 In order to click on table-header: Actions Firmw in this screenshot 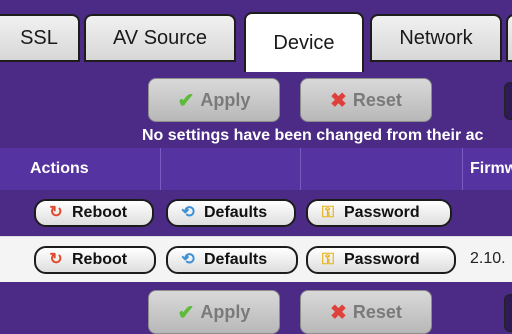, I will do `click(256, 169)`.